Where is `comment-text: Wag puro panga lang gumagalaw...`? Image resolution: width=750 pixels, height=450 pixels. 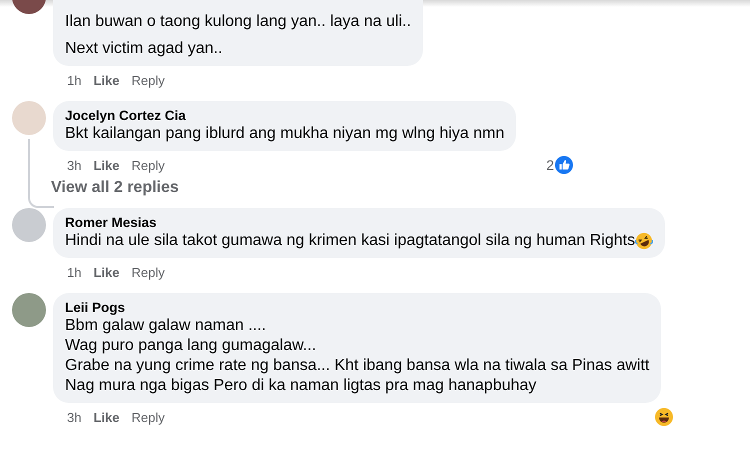 comment-text: Wag puro panga lang gumagalaw... is located at coordinates (191, 346).